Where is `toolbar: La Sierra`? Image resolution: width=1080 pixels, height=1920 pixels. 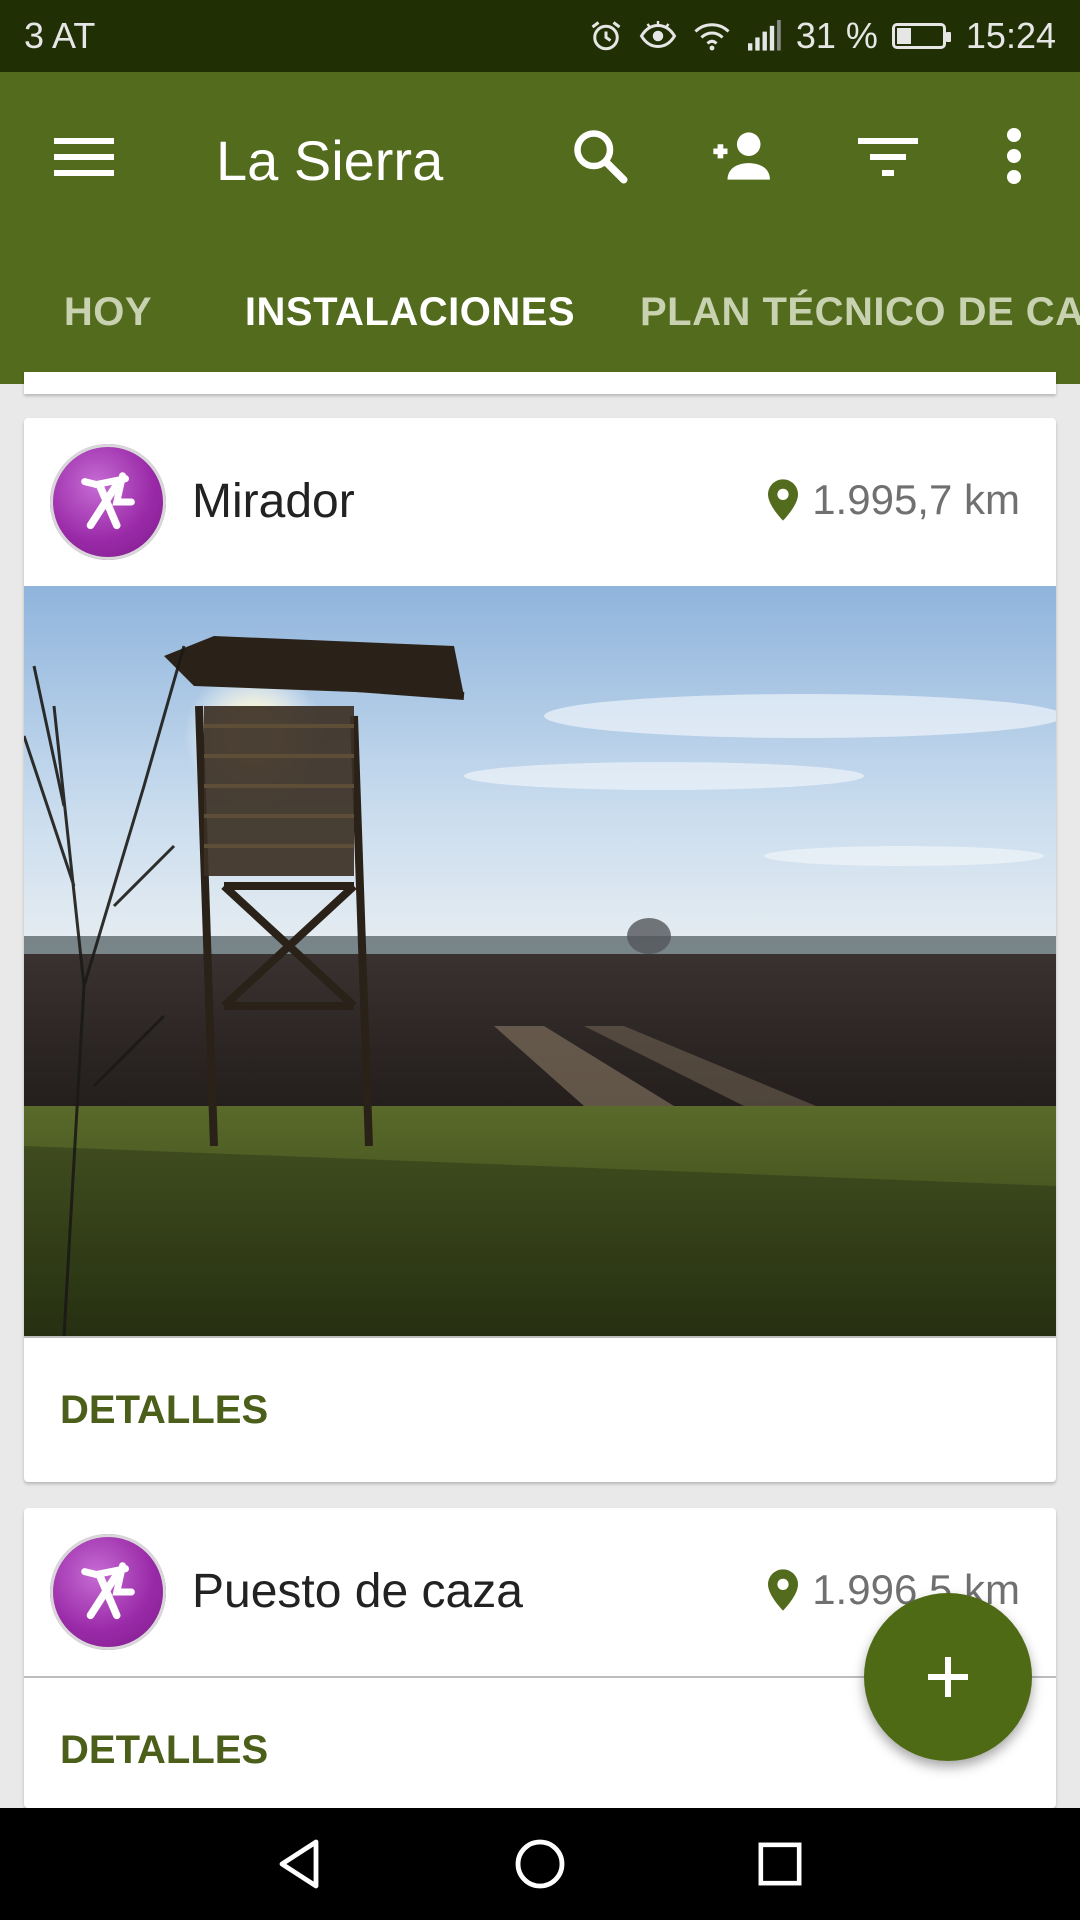 toolbar: La Sierra is located at coordinates (540, 156).